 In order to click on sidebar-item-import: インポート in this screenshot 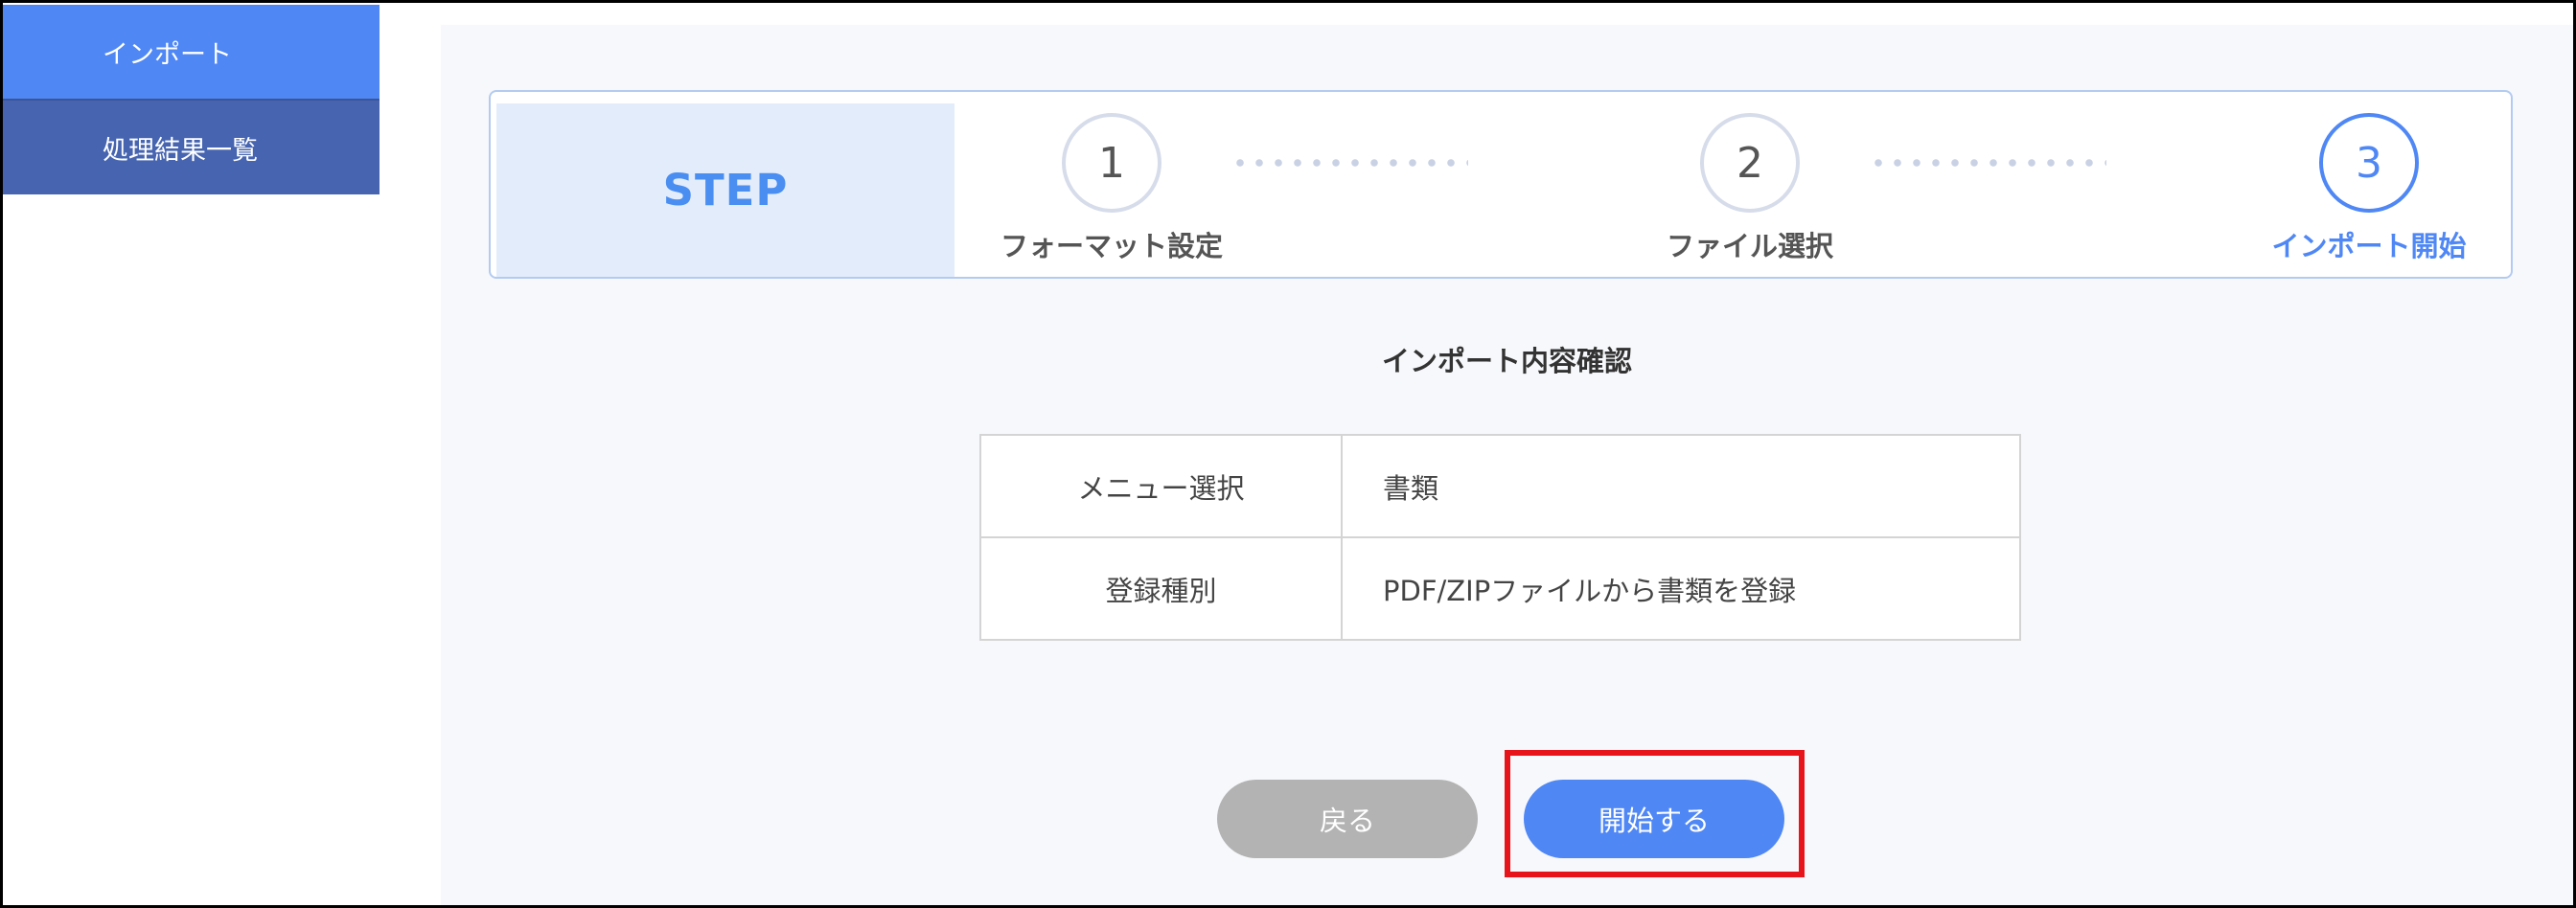, I will do `click(191, 52)`.